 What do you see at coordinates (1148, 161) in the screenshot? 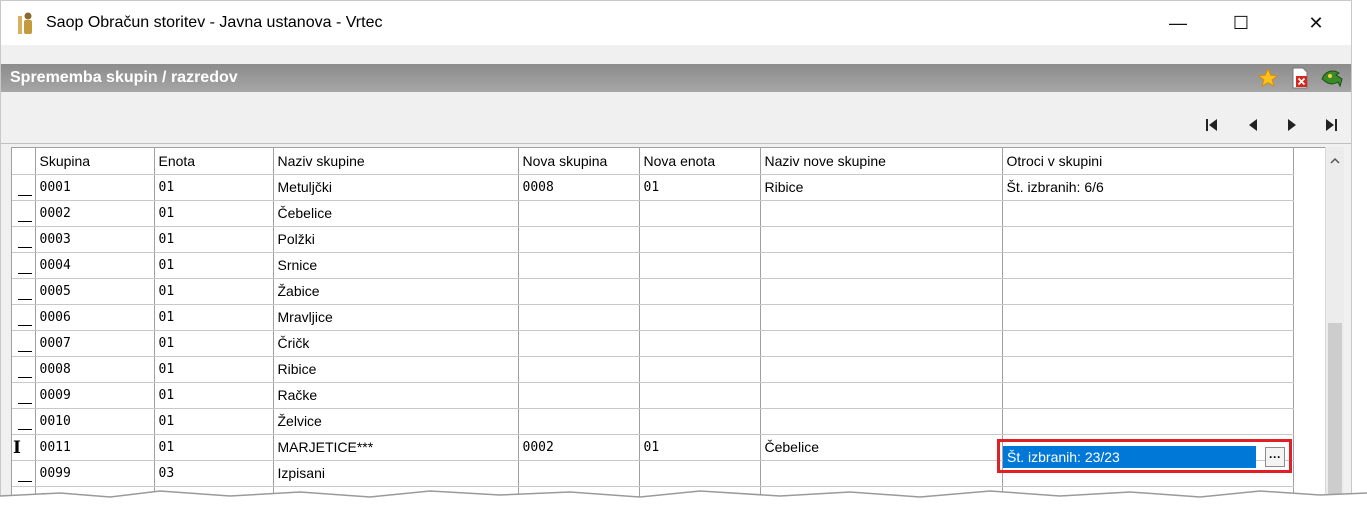
I see `column-header-otroci-v-skupini: Otroci v skupini` at bounding box center [1148, 161].